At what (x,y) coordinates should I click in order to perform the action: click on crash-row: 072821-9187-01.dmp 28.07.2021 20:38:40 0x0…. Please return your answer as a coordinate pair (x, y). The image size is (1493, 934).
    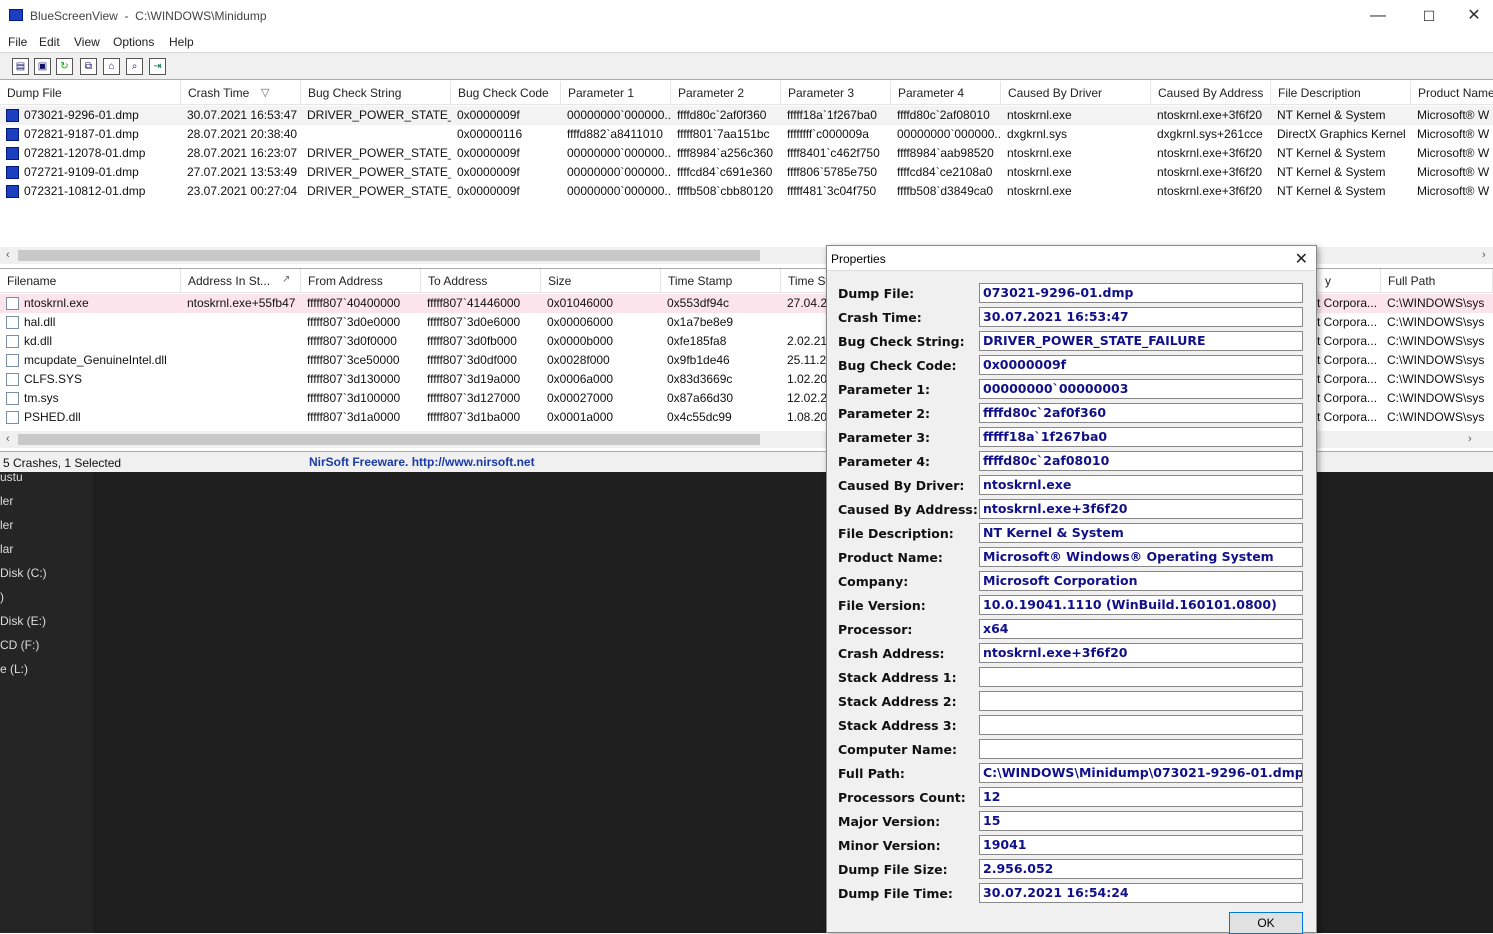
    Looking at the image, I should click on (746, 134).